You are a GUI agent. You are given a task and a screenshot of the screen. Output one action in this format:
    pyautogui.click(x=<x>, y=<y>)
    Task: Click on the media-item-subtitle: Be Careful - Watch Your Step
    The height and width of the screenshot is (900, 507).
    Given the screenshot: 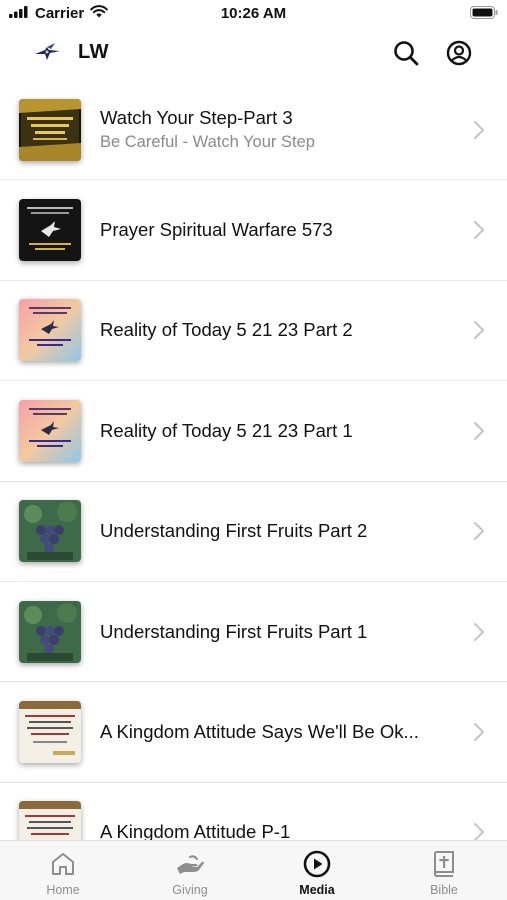 What is the action you would take?
    pyautogui.click(x=207, y=142)
    